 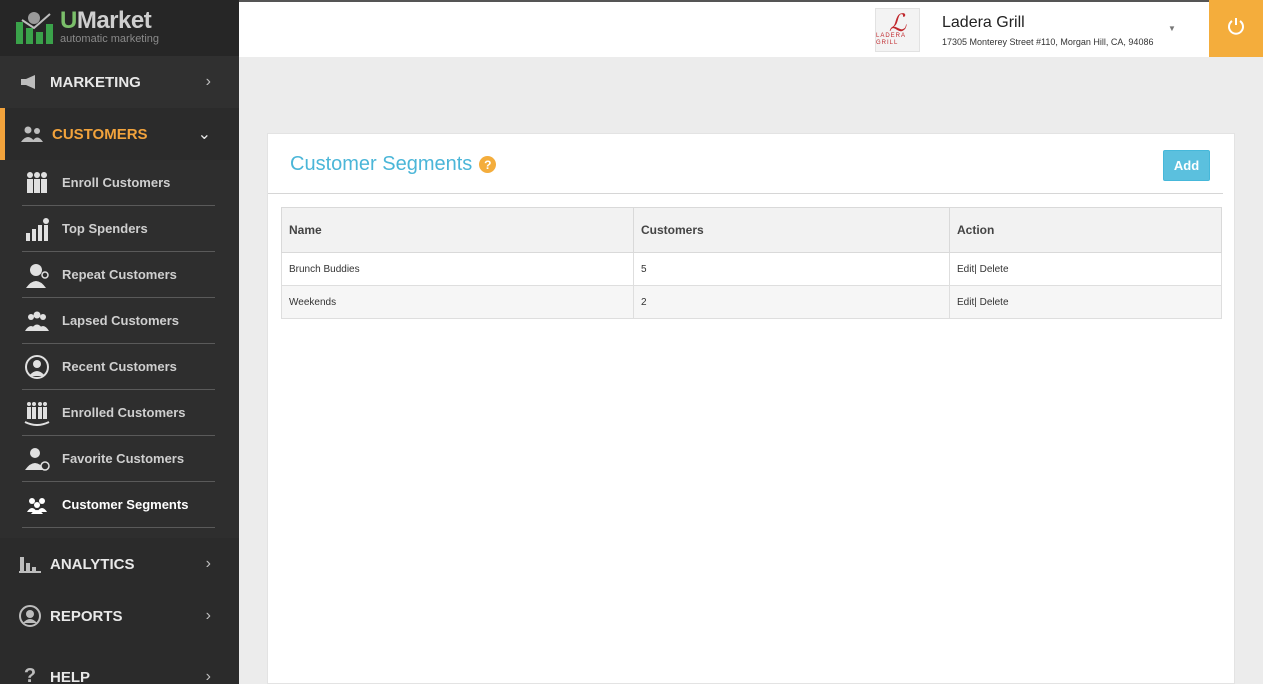 I want to click on sidebar-item-label: Top Spenders, so click(x=105, y=228).